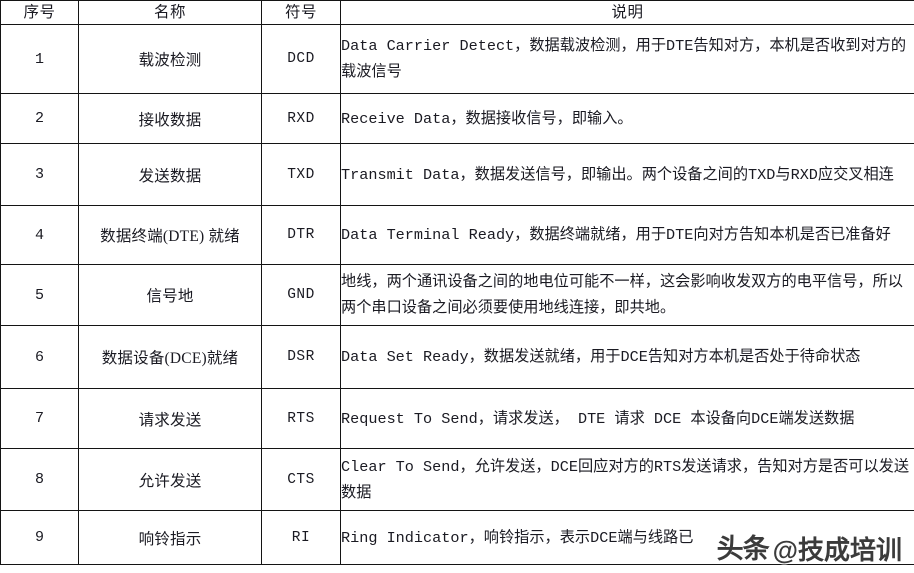 This screenshot has width=914, height=573. What do you see at coordinates (39, 357) in the screenshot?
I see `cell-seq: 6` at bounding box center [39, 357].